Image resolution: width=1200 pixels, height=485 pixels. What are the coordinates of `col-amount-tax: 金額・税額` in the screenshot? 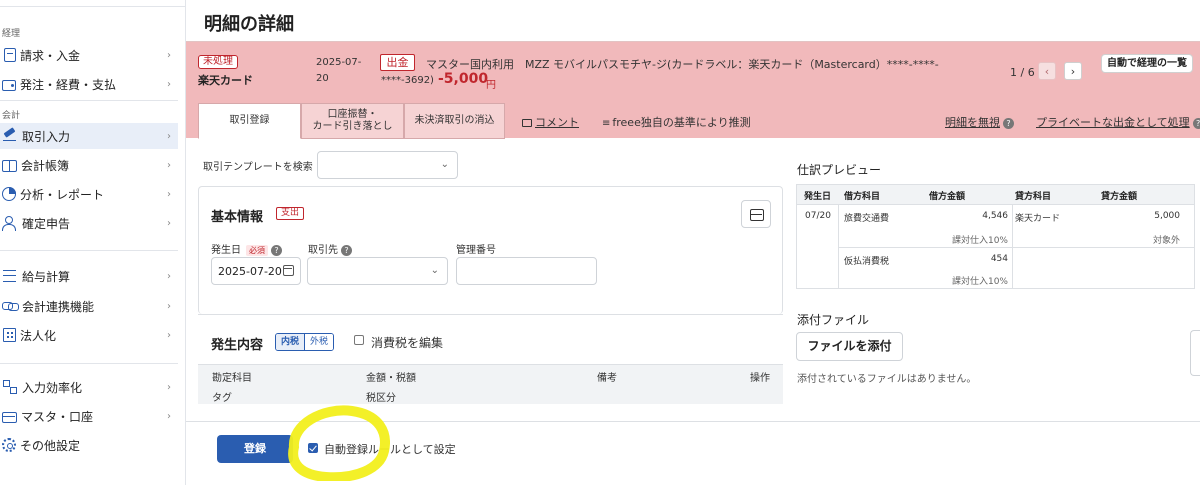 It's located at (391, 378).